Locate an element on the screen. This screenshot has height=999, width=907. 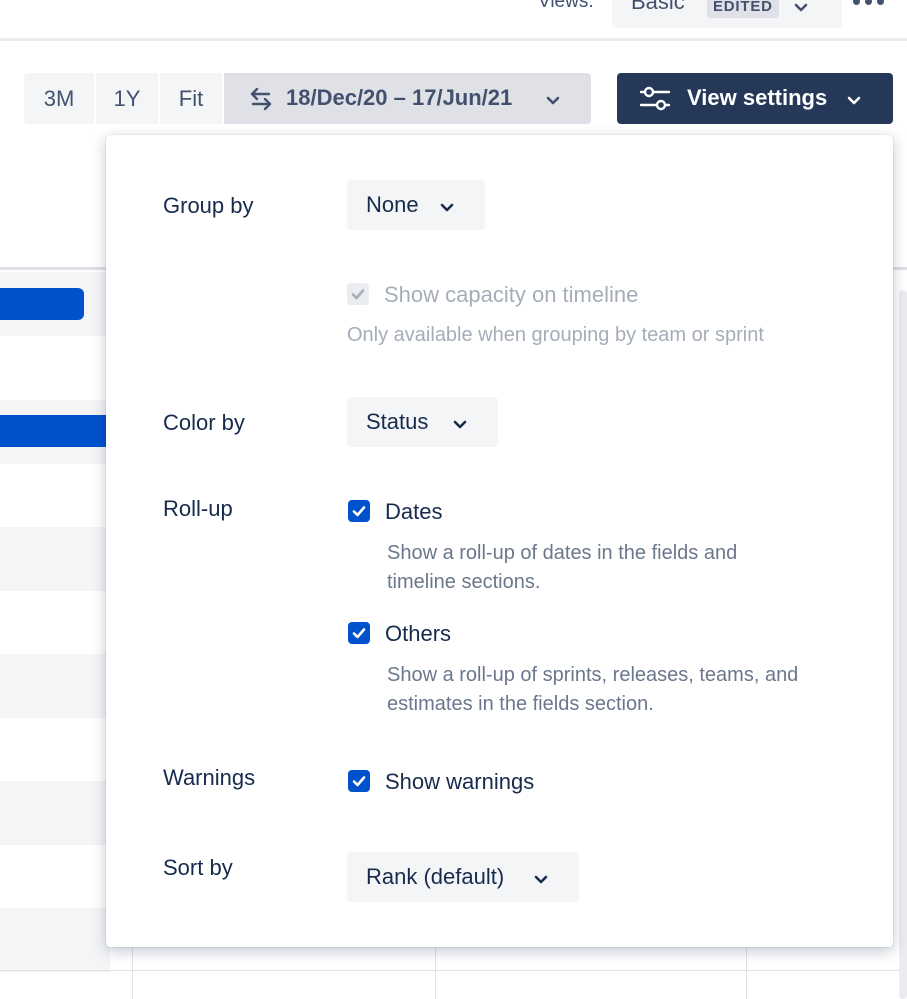
sort-by-dropdown: Rank (default) is located at coordinates (463, 877).